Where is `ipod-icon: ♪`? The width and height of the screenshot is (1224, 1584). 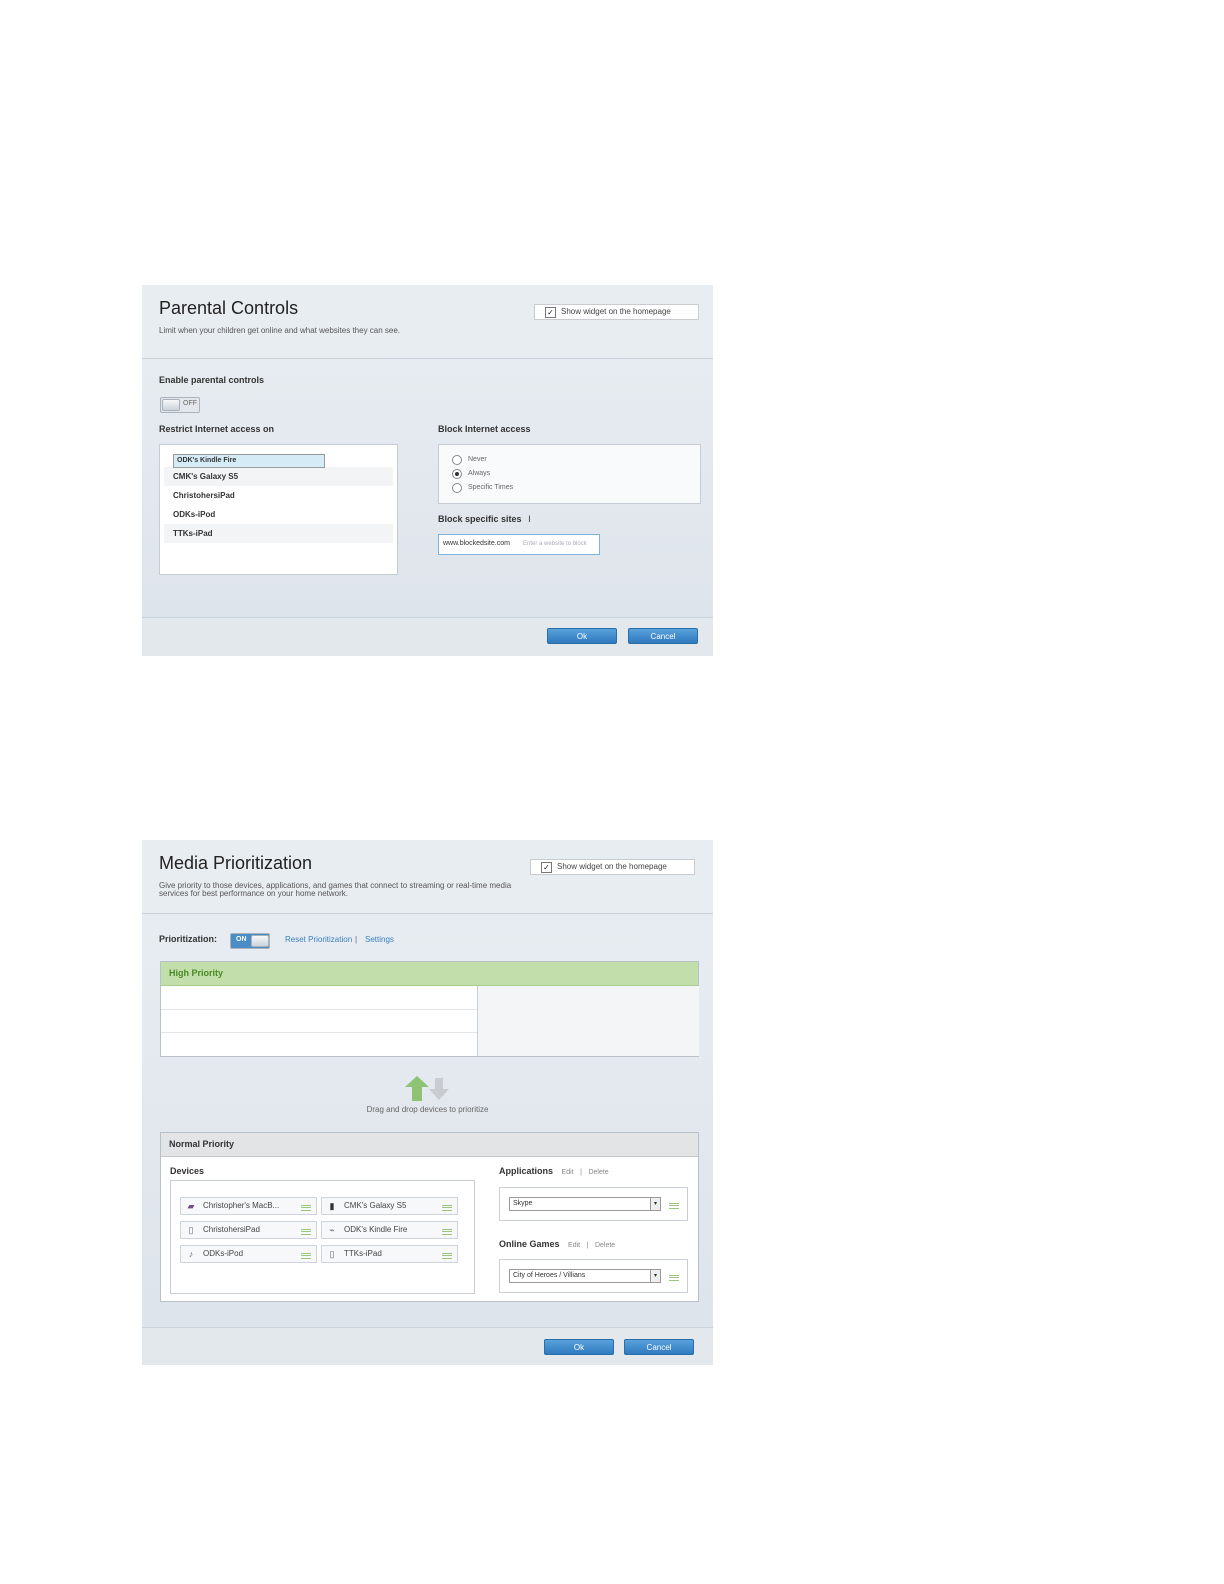
ipod-icon: ♪ is located at coordinates (191, 1254).